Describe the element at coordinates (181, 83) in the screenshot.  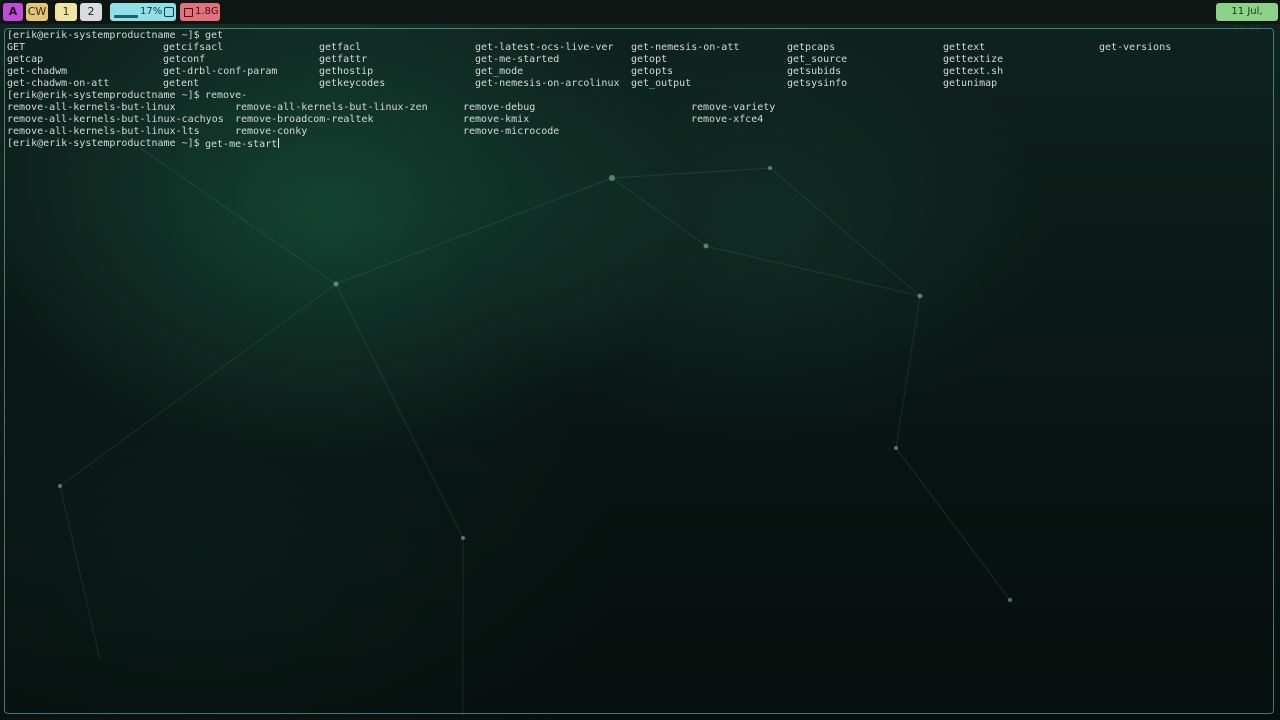
I see `completion-item: getent` at that location.